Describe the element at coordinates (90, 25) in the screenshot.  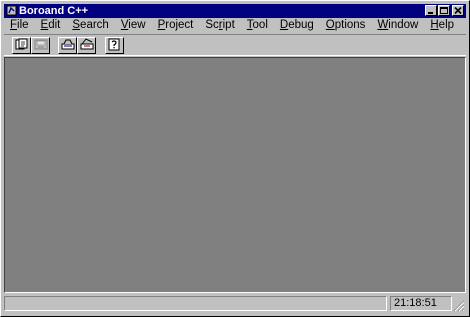
I see `menu-search: Search` at that location.